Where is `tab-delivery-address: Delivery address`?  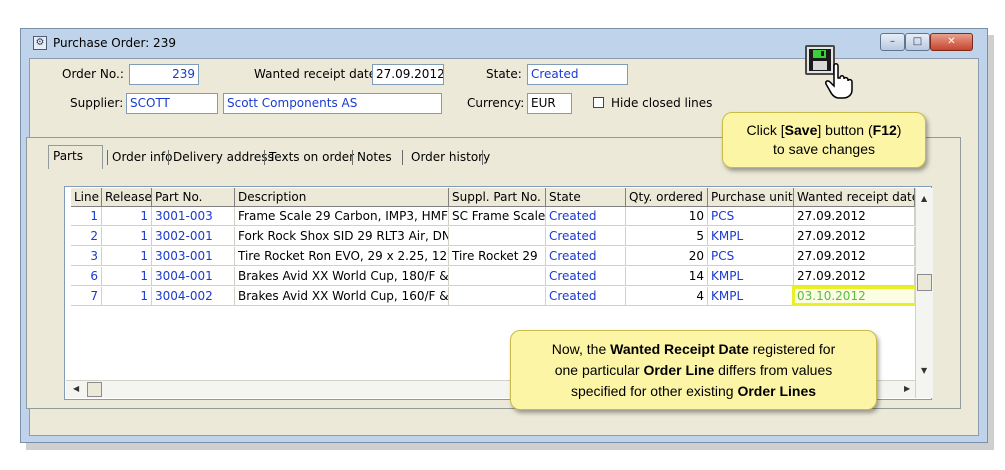 tab-delivery-address: Delivery address is located at coordinates (223, 158).